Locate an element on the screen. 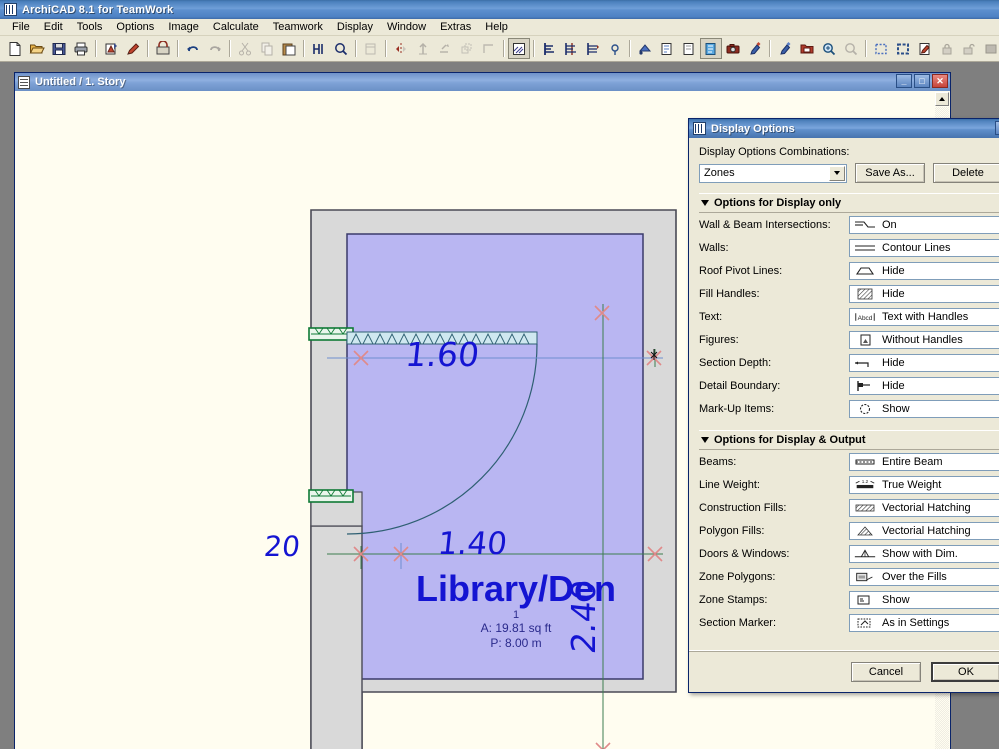 Image resolution: width=999 pixels, height=749 pixels. option-row-zone-stamps: Zone Stamps: Show is located at coordinates (849, 599).